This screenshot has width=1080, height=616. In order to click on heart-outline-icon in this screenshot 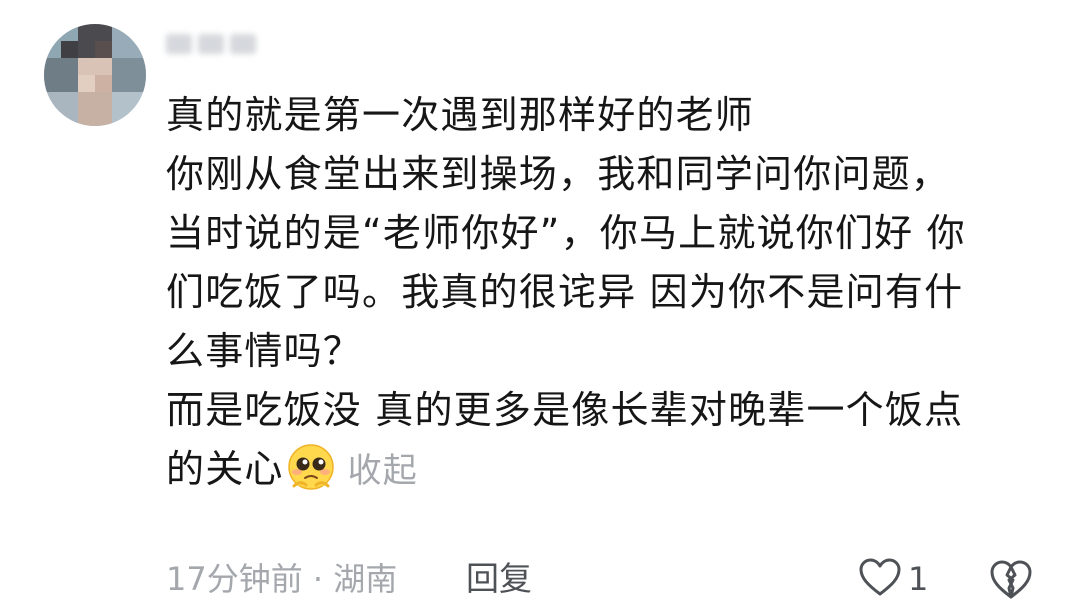, I will do `click(880, 579)`.